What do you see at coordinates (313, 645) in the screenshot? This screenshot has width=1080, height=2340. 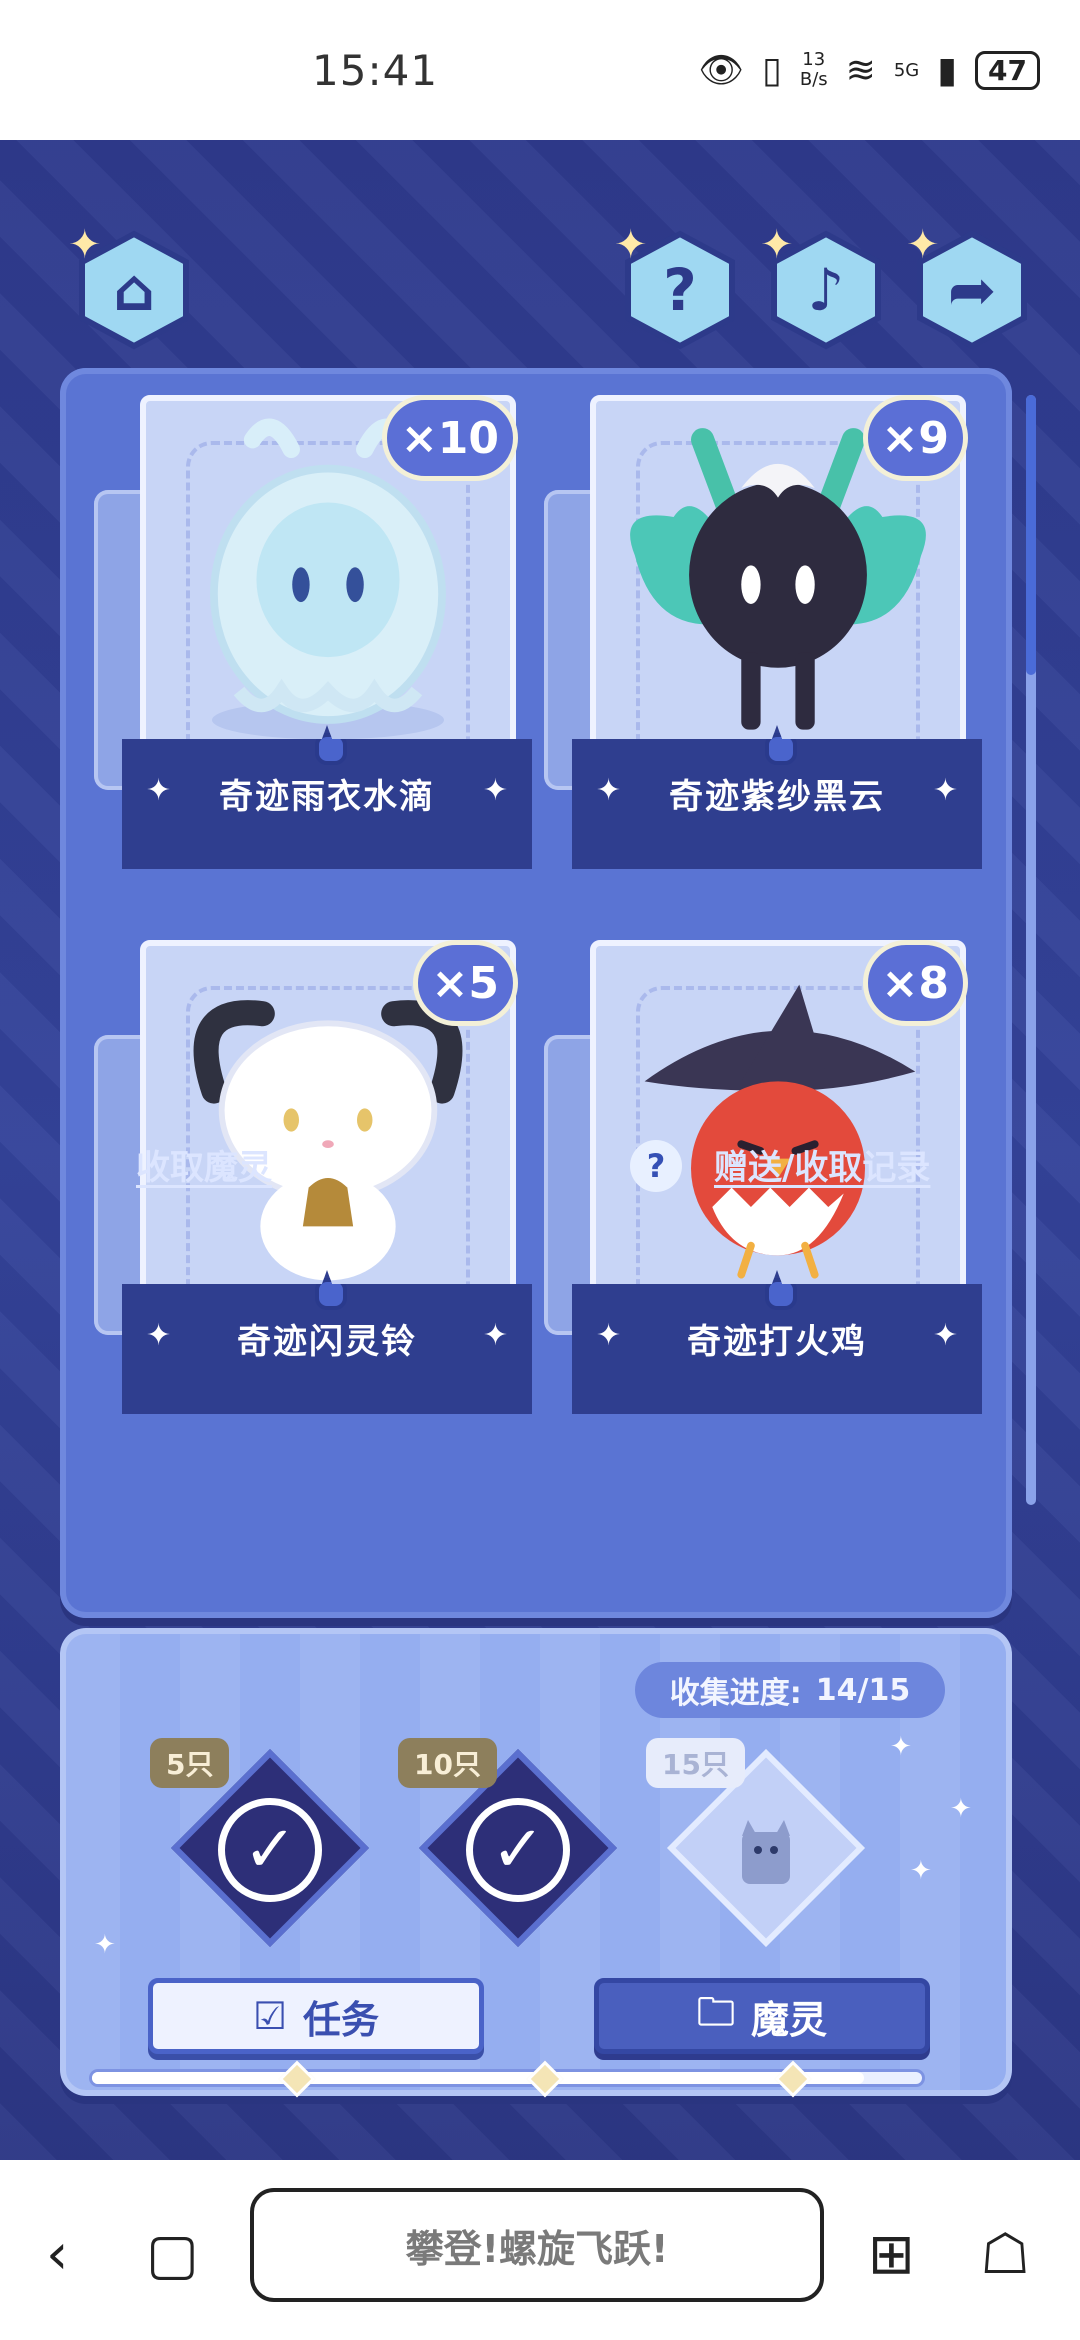 I see `spirit-card: ×10 ✦ 奇迹雨衣水滴 ✦` at bounding box center [313, 645].